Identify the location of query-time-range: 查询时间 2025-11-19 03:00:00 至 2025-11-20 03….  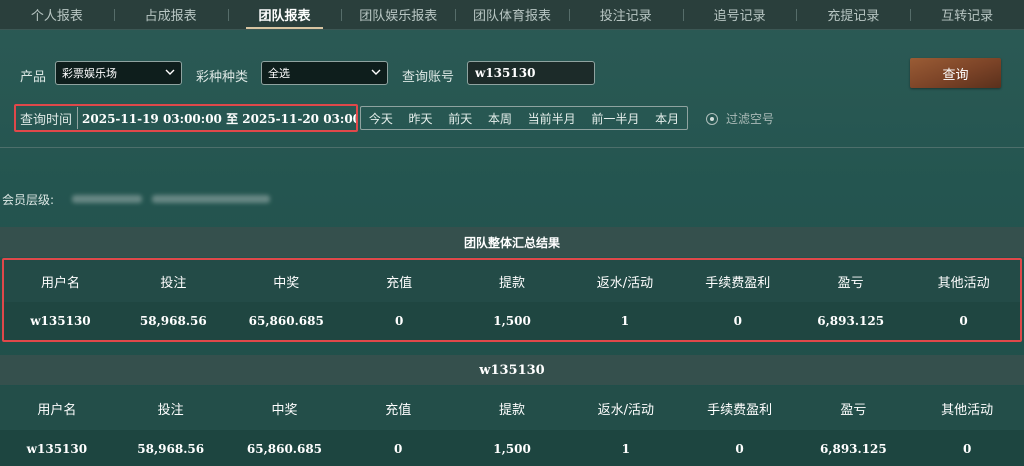
(186, 118).